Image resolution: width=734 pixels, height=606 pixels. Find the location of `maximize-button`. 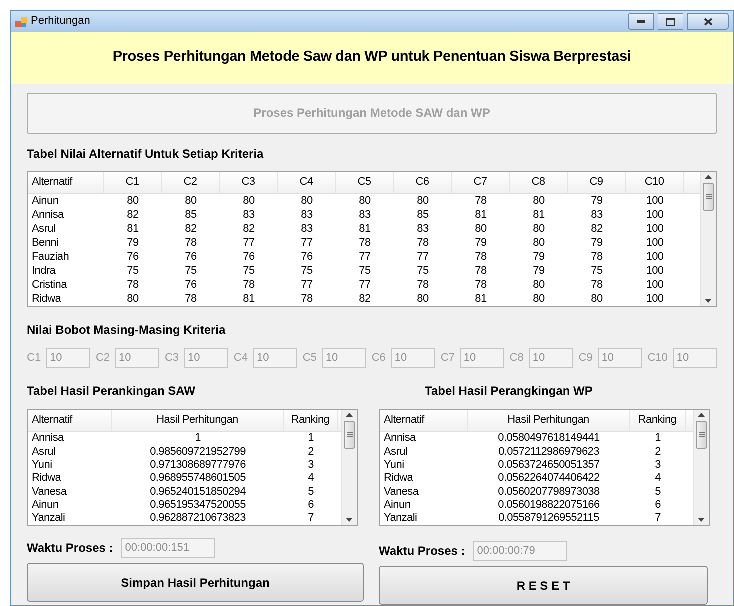

maximize-button is located at coordinates (670, 21).